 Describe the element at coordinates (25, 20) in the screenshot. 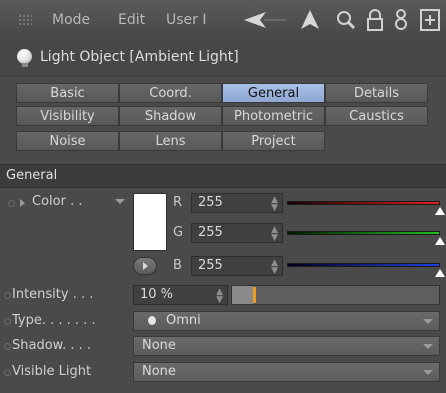

I see `grip-handle-icon` at that location.